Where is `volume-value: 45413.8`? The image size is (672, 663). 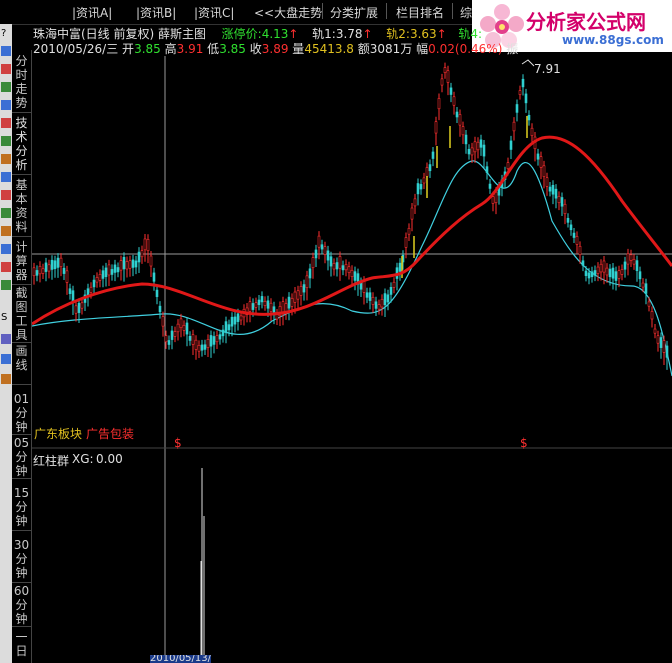
volume-value: 45413.8 is located at coordinates (329, 49).